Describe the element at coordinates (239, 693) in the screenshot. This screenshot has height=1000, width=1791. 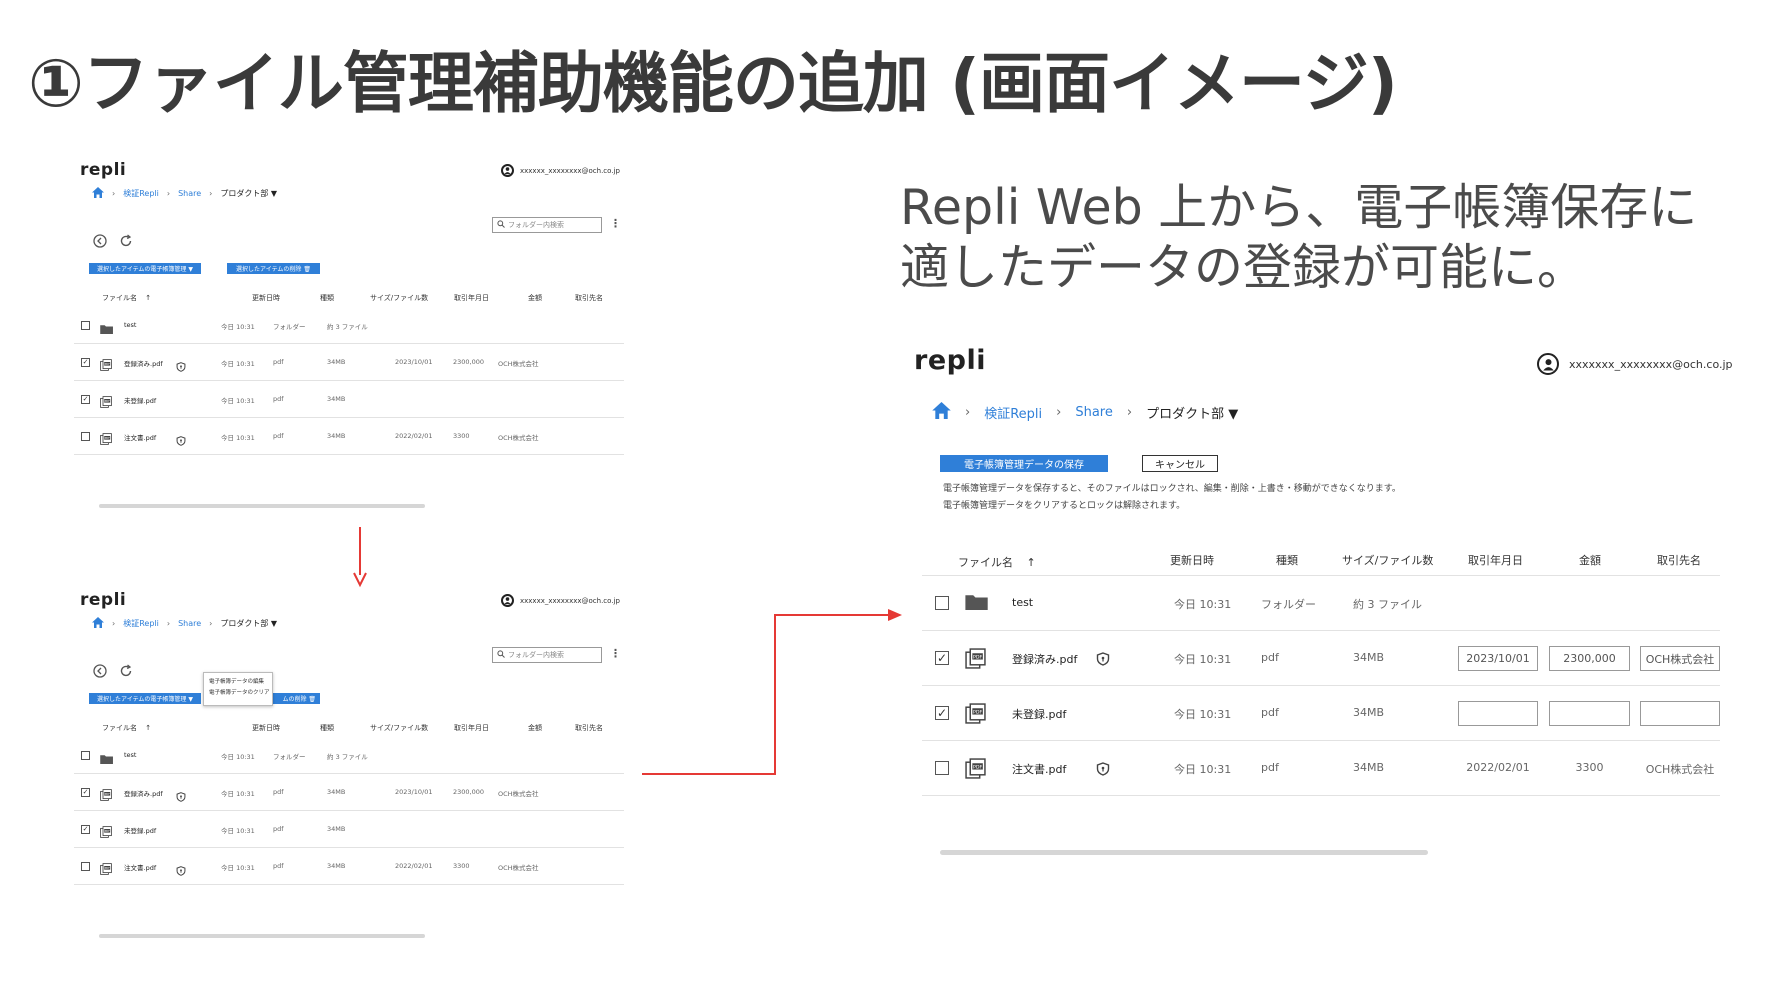
I see `menu-item-clear-edoc: 電子帳簿データのクリア` at that location.